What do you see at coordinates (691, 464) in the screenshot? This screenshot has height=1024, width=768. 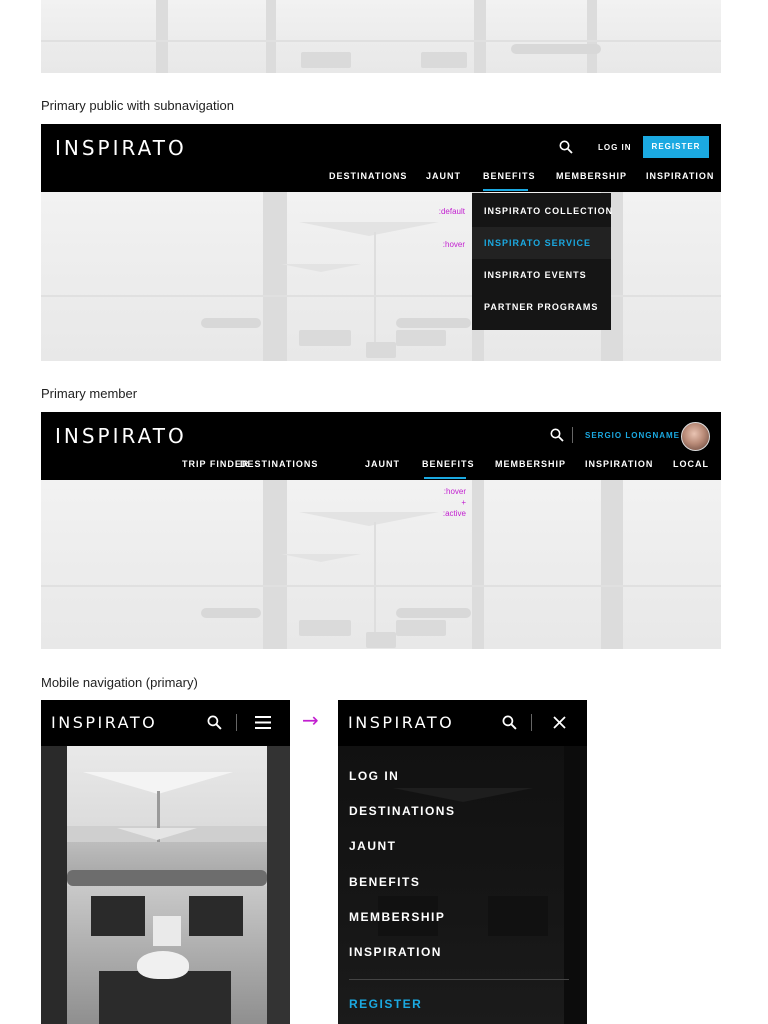 I see `nav-local: LOCAL` at bounding box center [691, 464].